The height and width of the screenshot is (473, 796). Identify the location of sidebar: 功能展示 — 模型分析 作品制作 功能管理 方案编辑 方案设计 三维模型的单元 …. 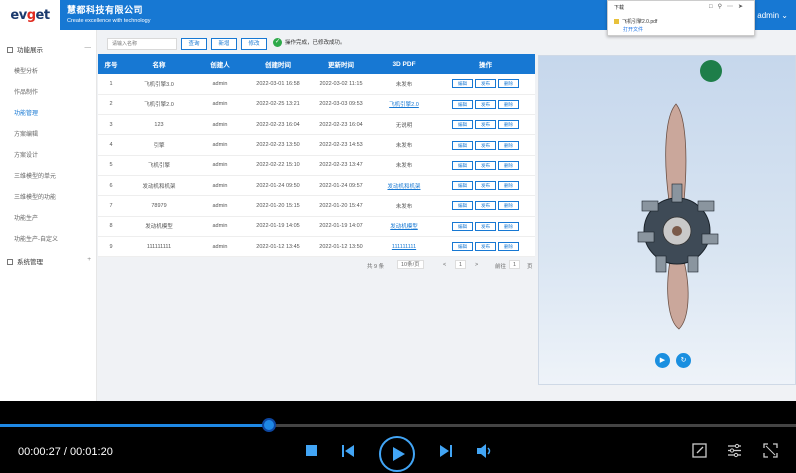
(48, 215).